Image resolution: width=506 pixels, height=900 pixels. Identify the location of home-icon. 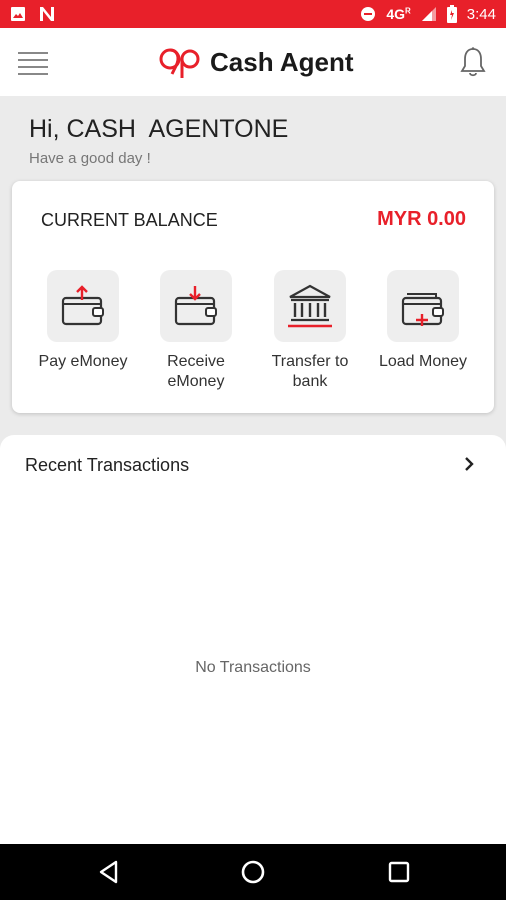
(253, 872).